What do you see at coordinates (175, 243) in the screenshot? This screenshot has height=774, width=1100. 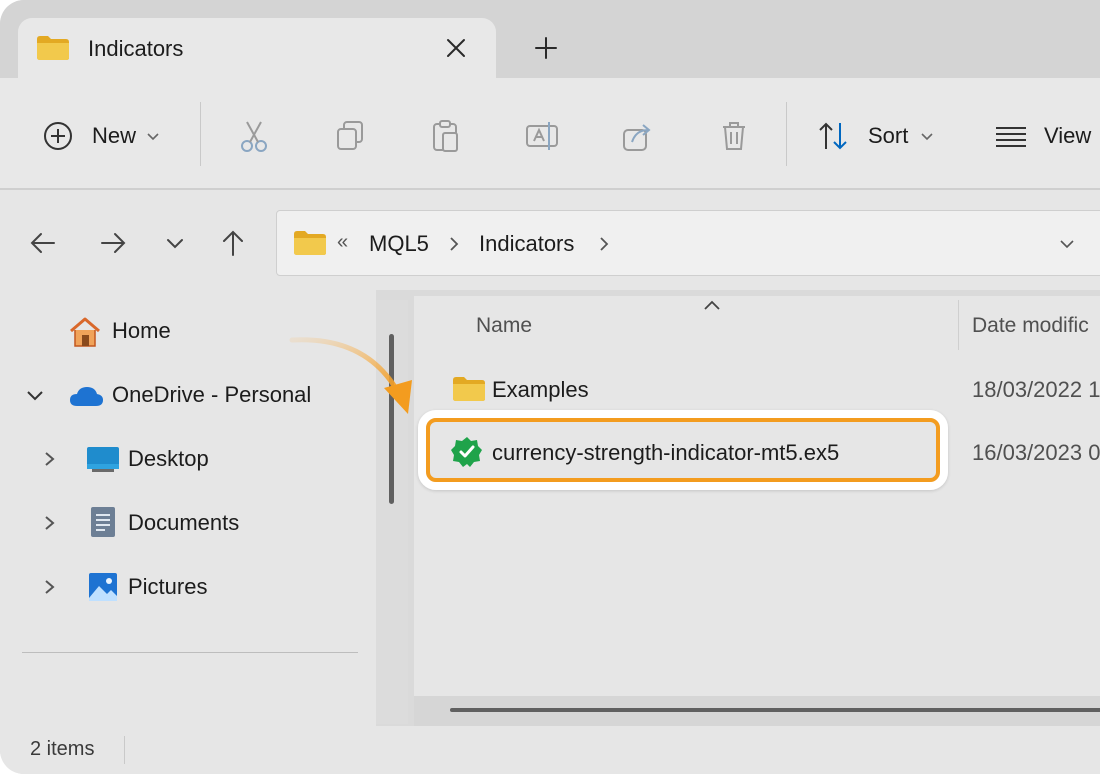 I see `recent-locations-chevron-icon` at bounding box center [175, 243].